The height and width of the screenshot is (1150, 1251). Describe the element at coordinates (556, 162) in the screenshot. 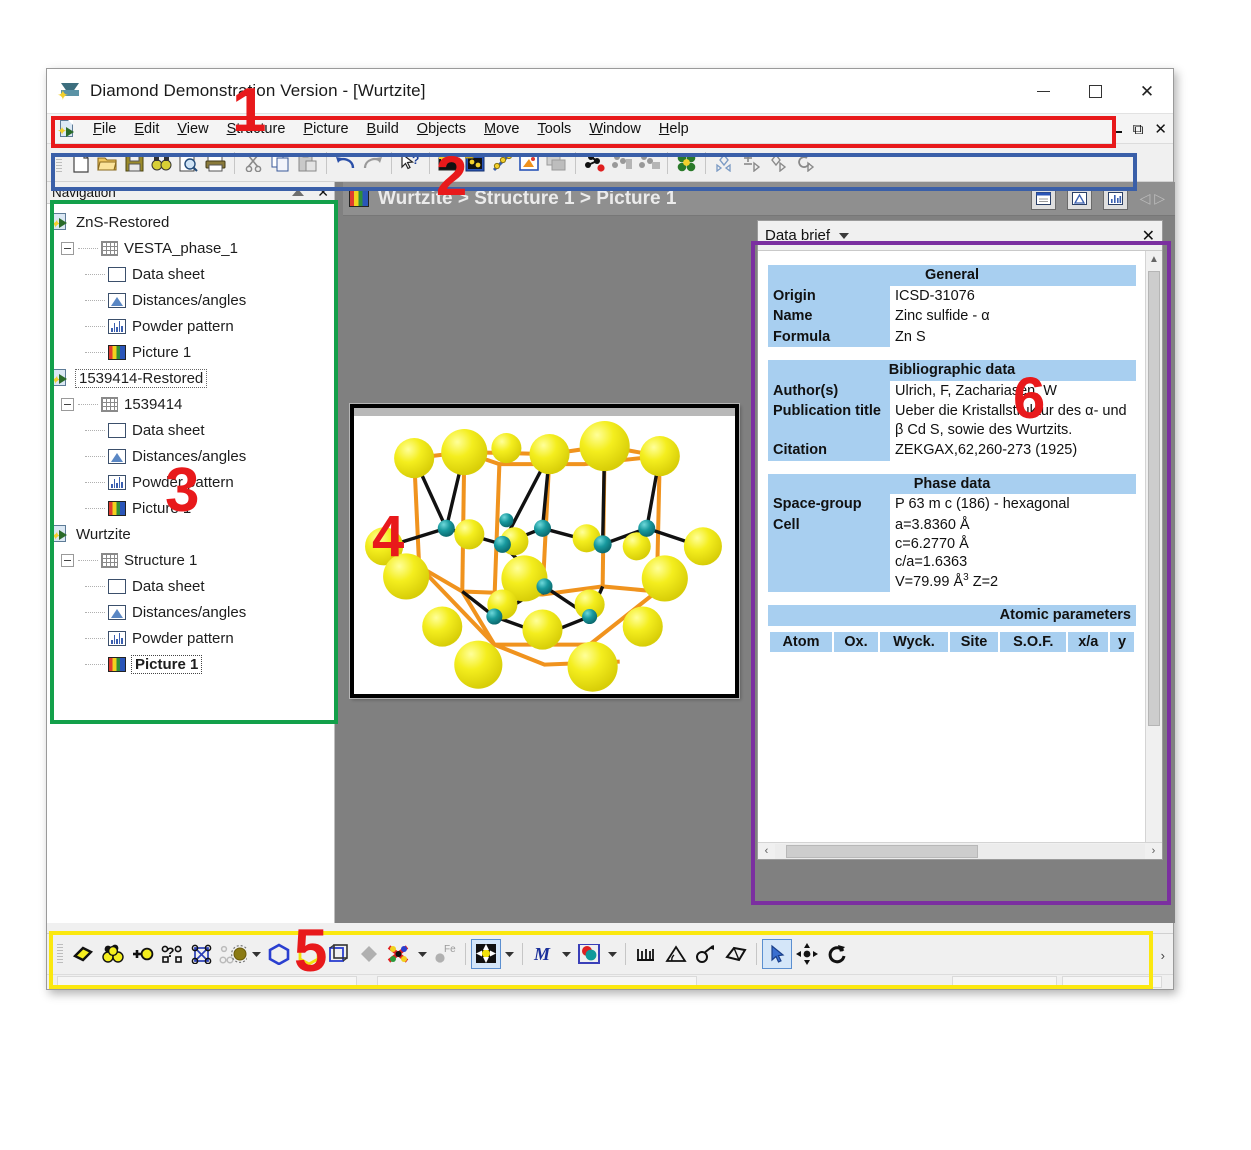

I see `table-icon` at that location.